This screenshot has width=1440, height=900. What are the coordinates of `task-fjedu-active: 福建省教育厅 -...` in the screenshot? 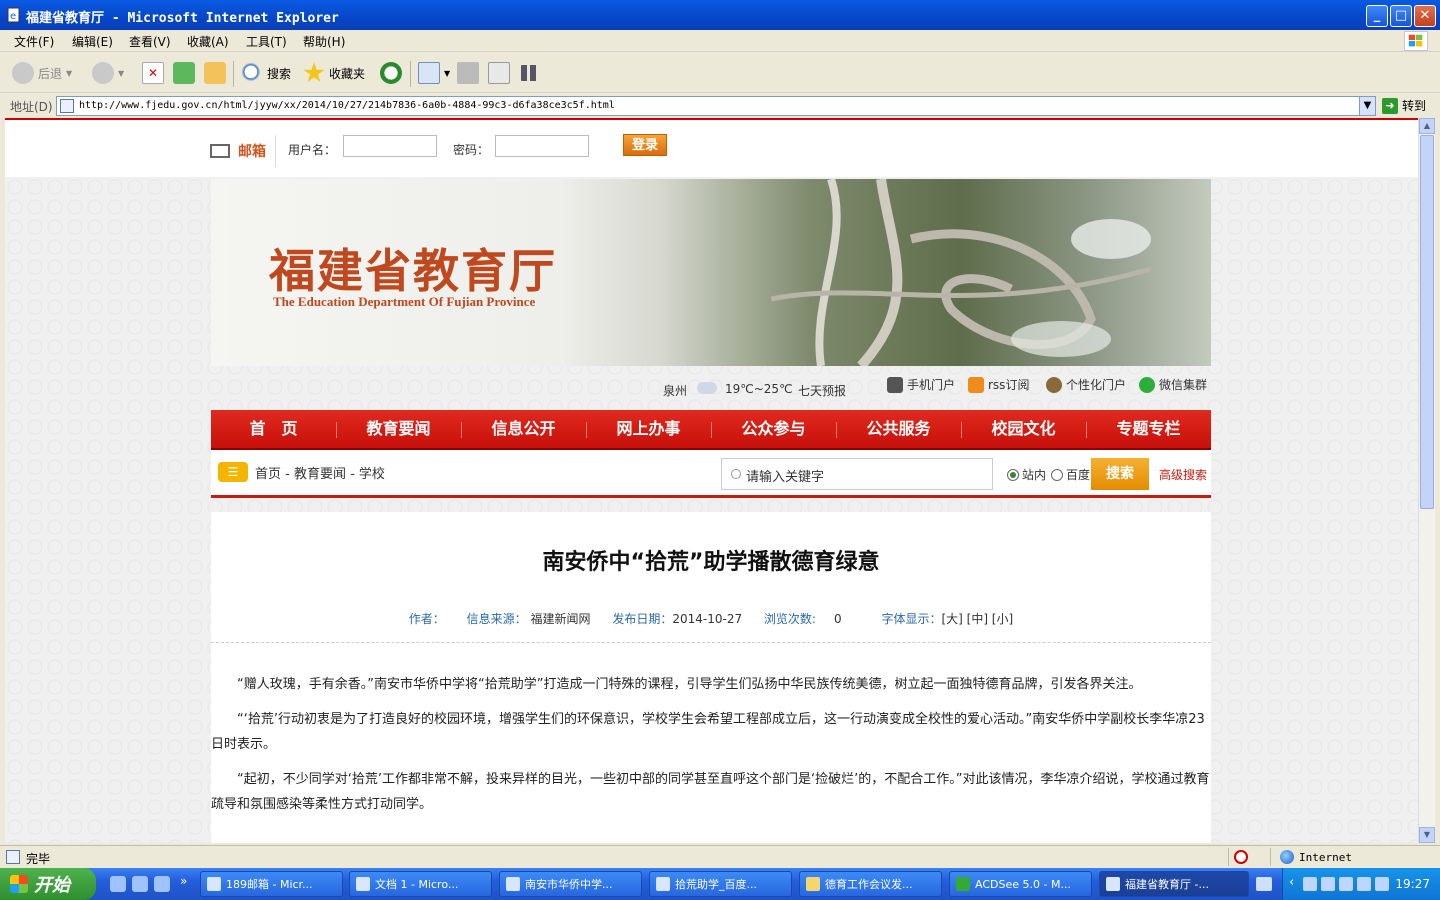 It's located at (1174, 884).